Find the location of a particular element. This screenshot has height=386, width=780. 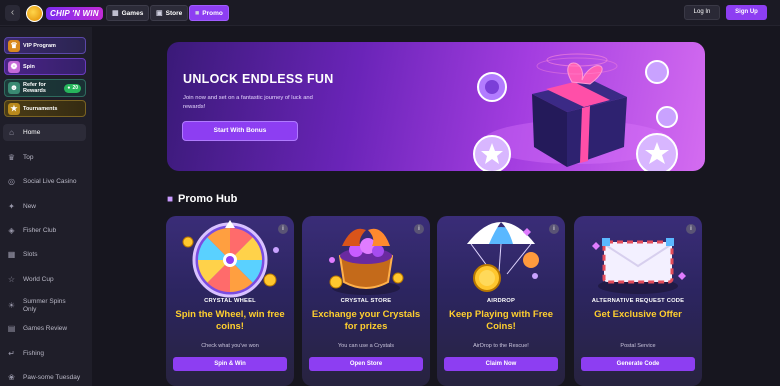

back-button: ‹ is located at coordinates (12, 13).